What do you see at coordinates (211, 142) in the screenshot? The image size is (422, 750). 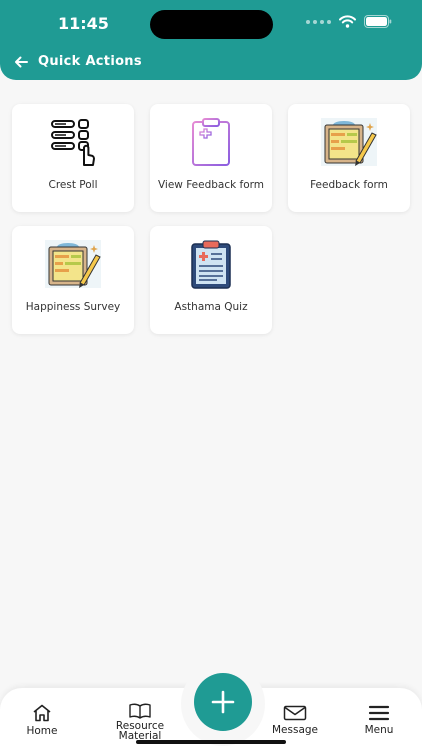 I see `clipboard-icon` at bounding box center [211, 142].